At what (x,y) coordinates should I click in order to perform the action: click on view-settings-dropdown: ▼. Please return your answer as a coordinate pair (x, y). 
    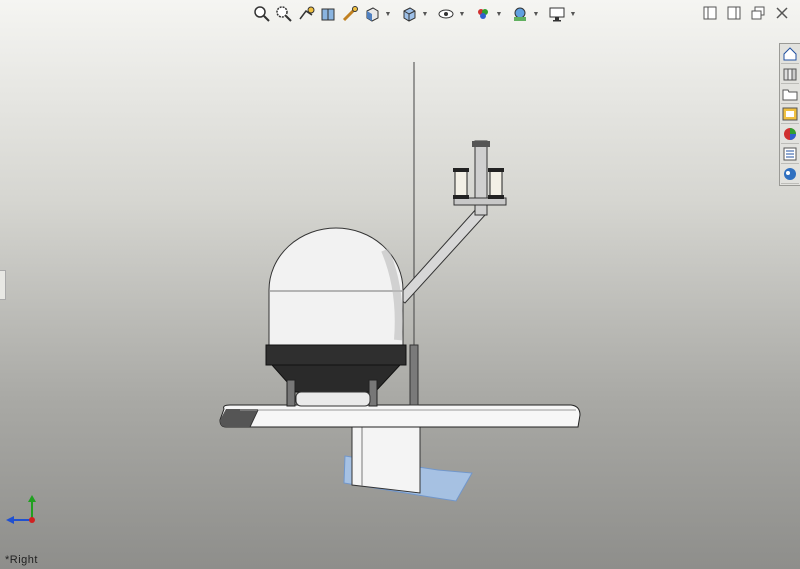
    Looking at the image, I should click on (573, 14).